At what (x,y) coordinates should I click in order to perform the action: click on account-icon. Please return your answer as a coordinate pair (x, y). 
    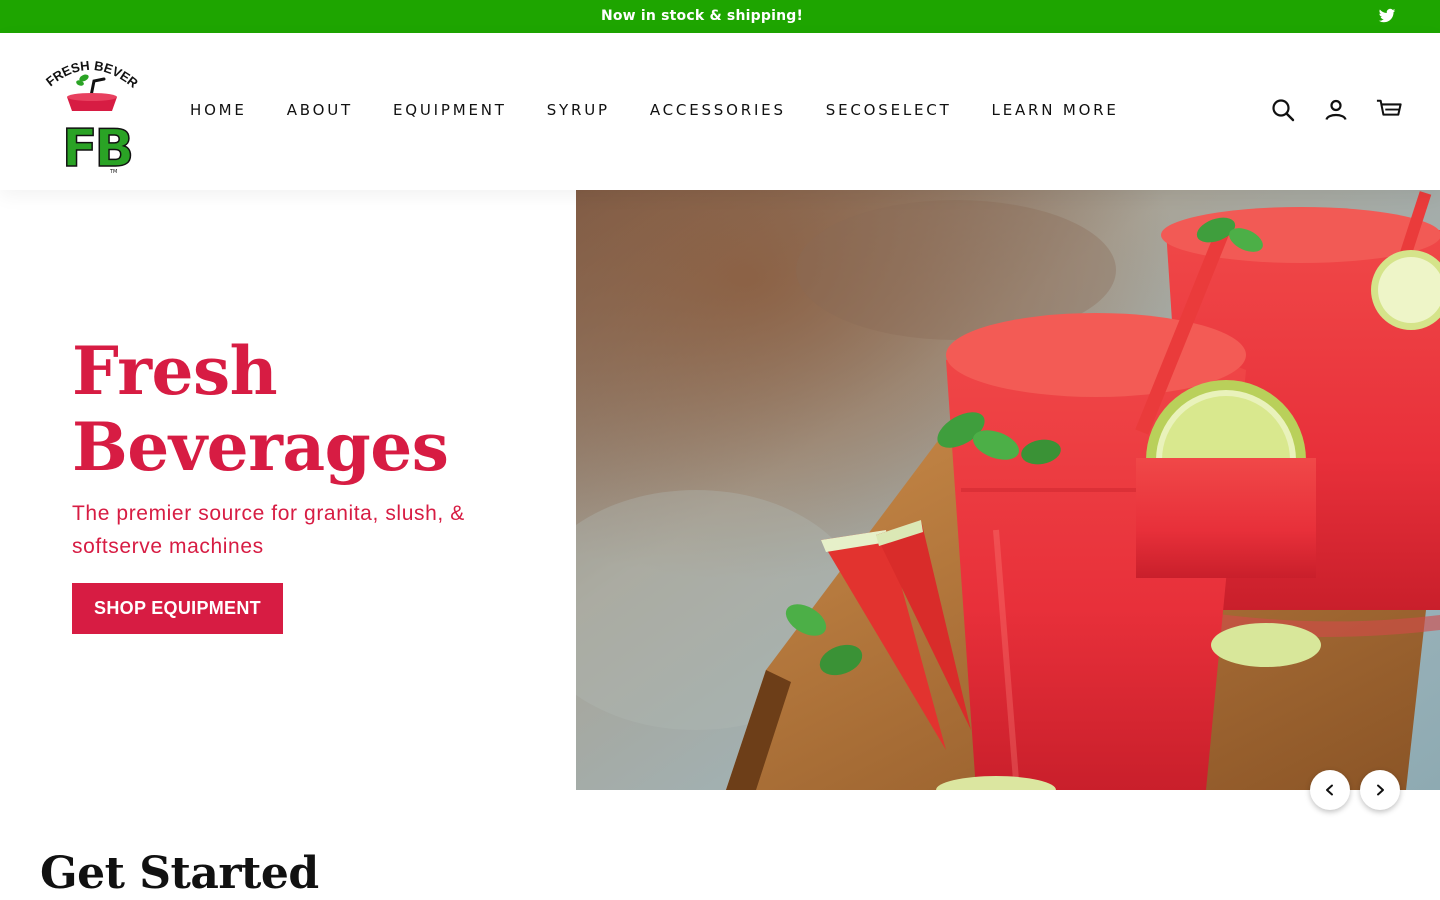
    Looking at the image, I should click on (1336, 110).